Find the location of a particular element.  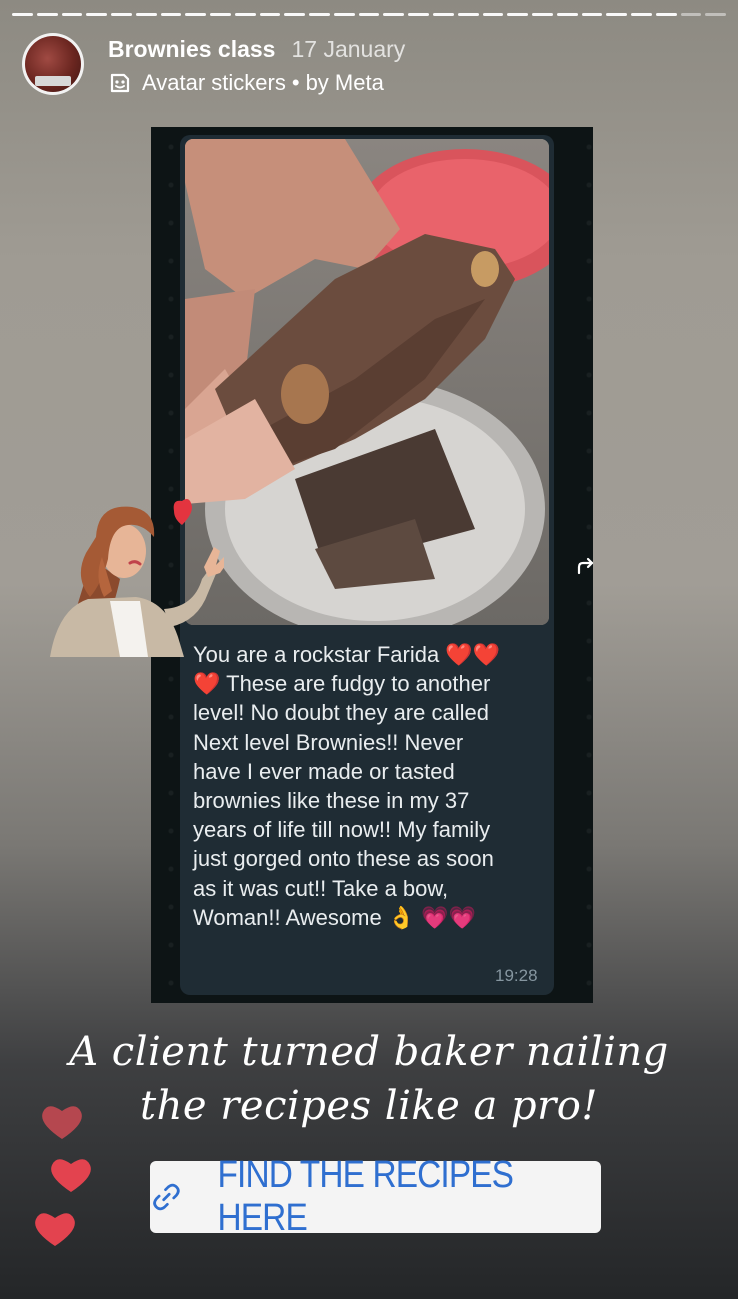

story-progress-bar is located at coordinates (369, 14).